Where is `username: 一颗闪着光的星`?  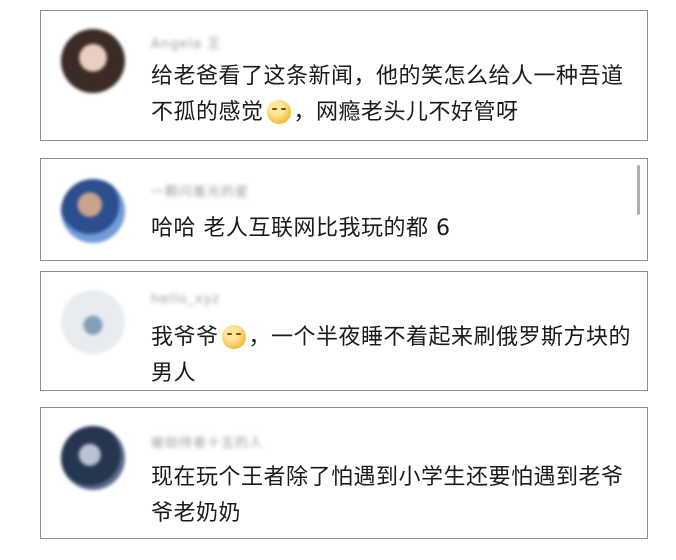
username: 一颗闪着光的星 is located at coordinates (200, 190).